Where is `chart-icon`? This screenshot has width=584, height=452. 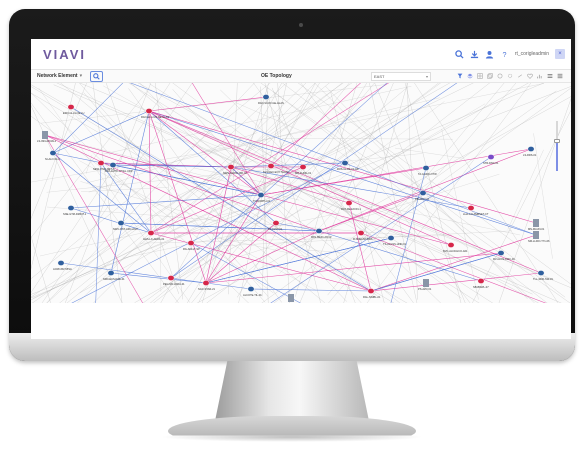 chart-icon is located at coordinates (540, 76).